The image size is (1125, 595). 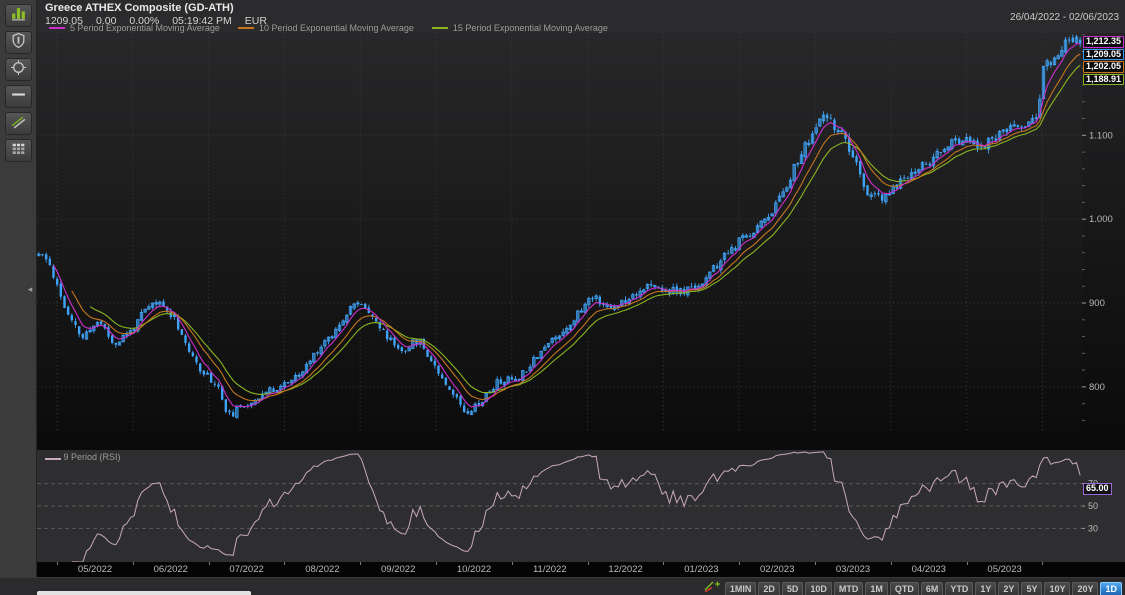 I want to click on timeframe-button-1y: 1Y, so click(x=986, y=588).